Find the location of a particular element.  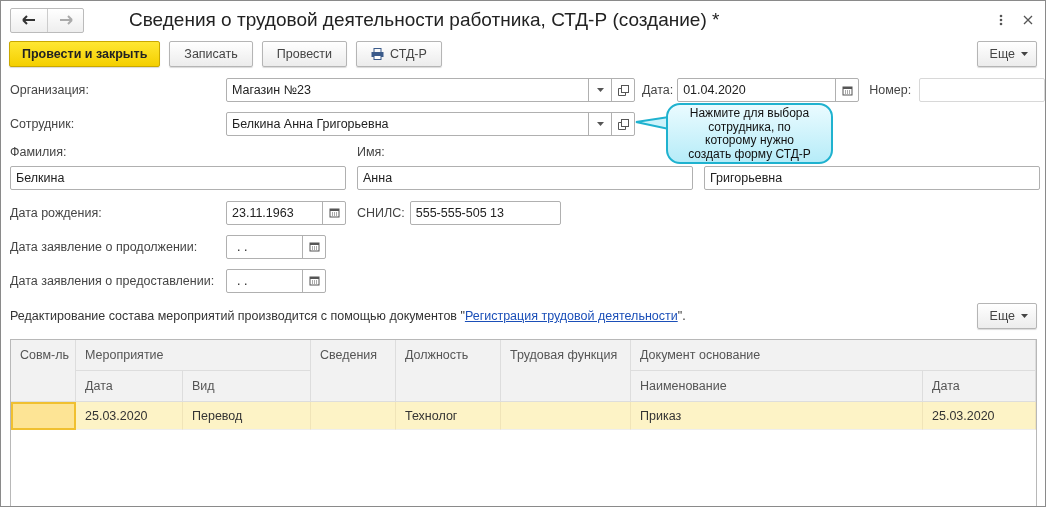

close-icon is located at coordinates (1028, 20).